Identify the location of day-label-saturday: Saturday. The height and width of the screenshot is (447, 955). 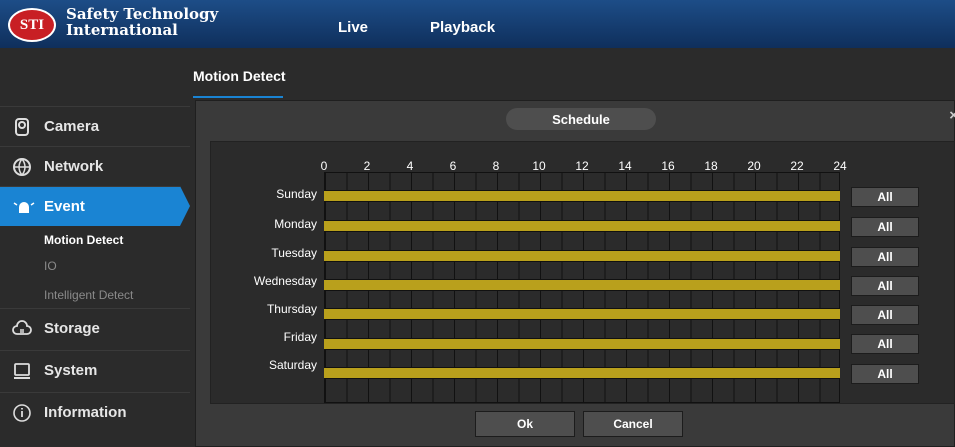
(292, 365).